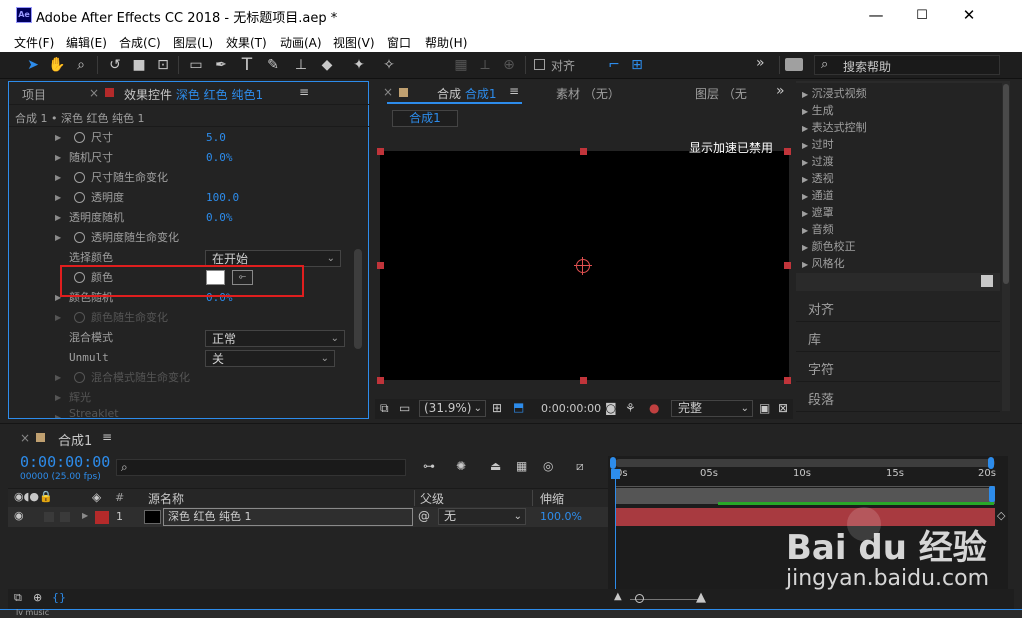 Image resolution: width=1022 pixels, height=618 pixels. What do you see at coordinates (898, 307) in the screenshot?
I see `panel-align: 对齐` at bounding box center [898, 307].